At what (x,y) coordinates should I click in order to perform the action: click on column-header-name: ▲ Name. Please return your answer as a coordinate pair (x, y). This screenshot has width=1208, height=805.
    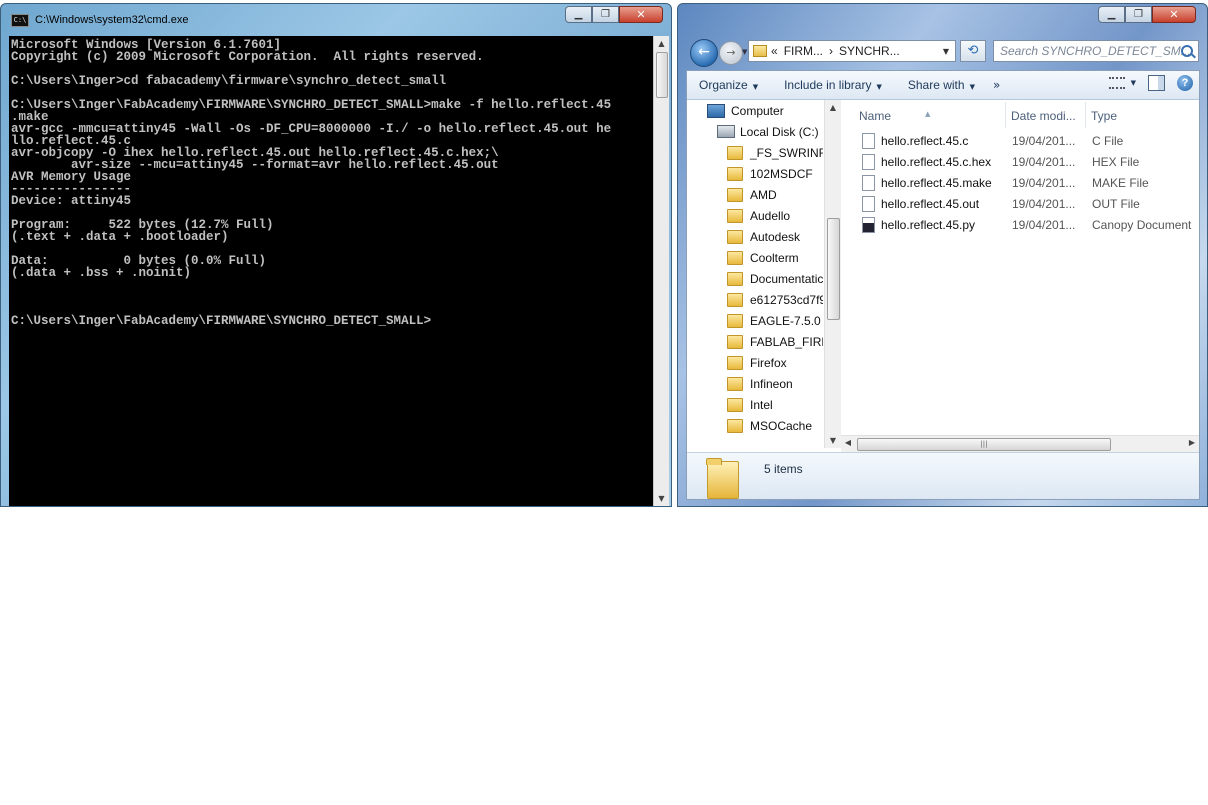
    Looking at the image, I should click on (894, 116).